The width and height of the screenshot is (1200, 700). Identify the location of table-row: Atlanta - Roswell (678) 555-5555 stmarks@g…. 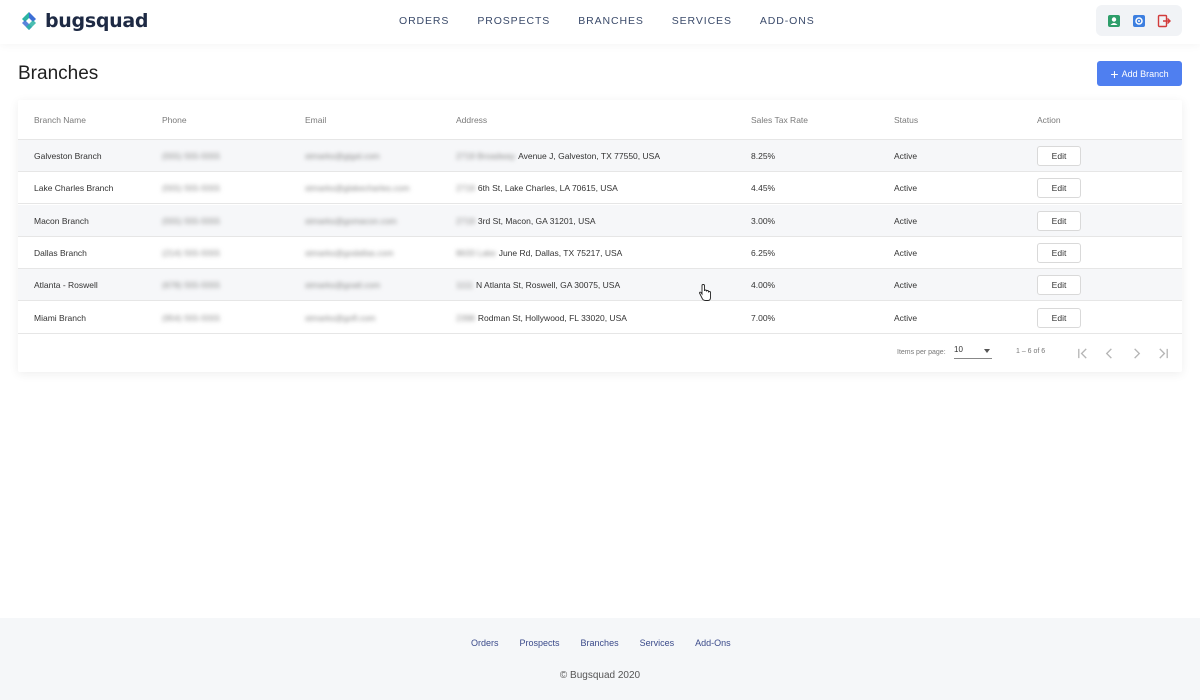
(600, 285).